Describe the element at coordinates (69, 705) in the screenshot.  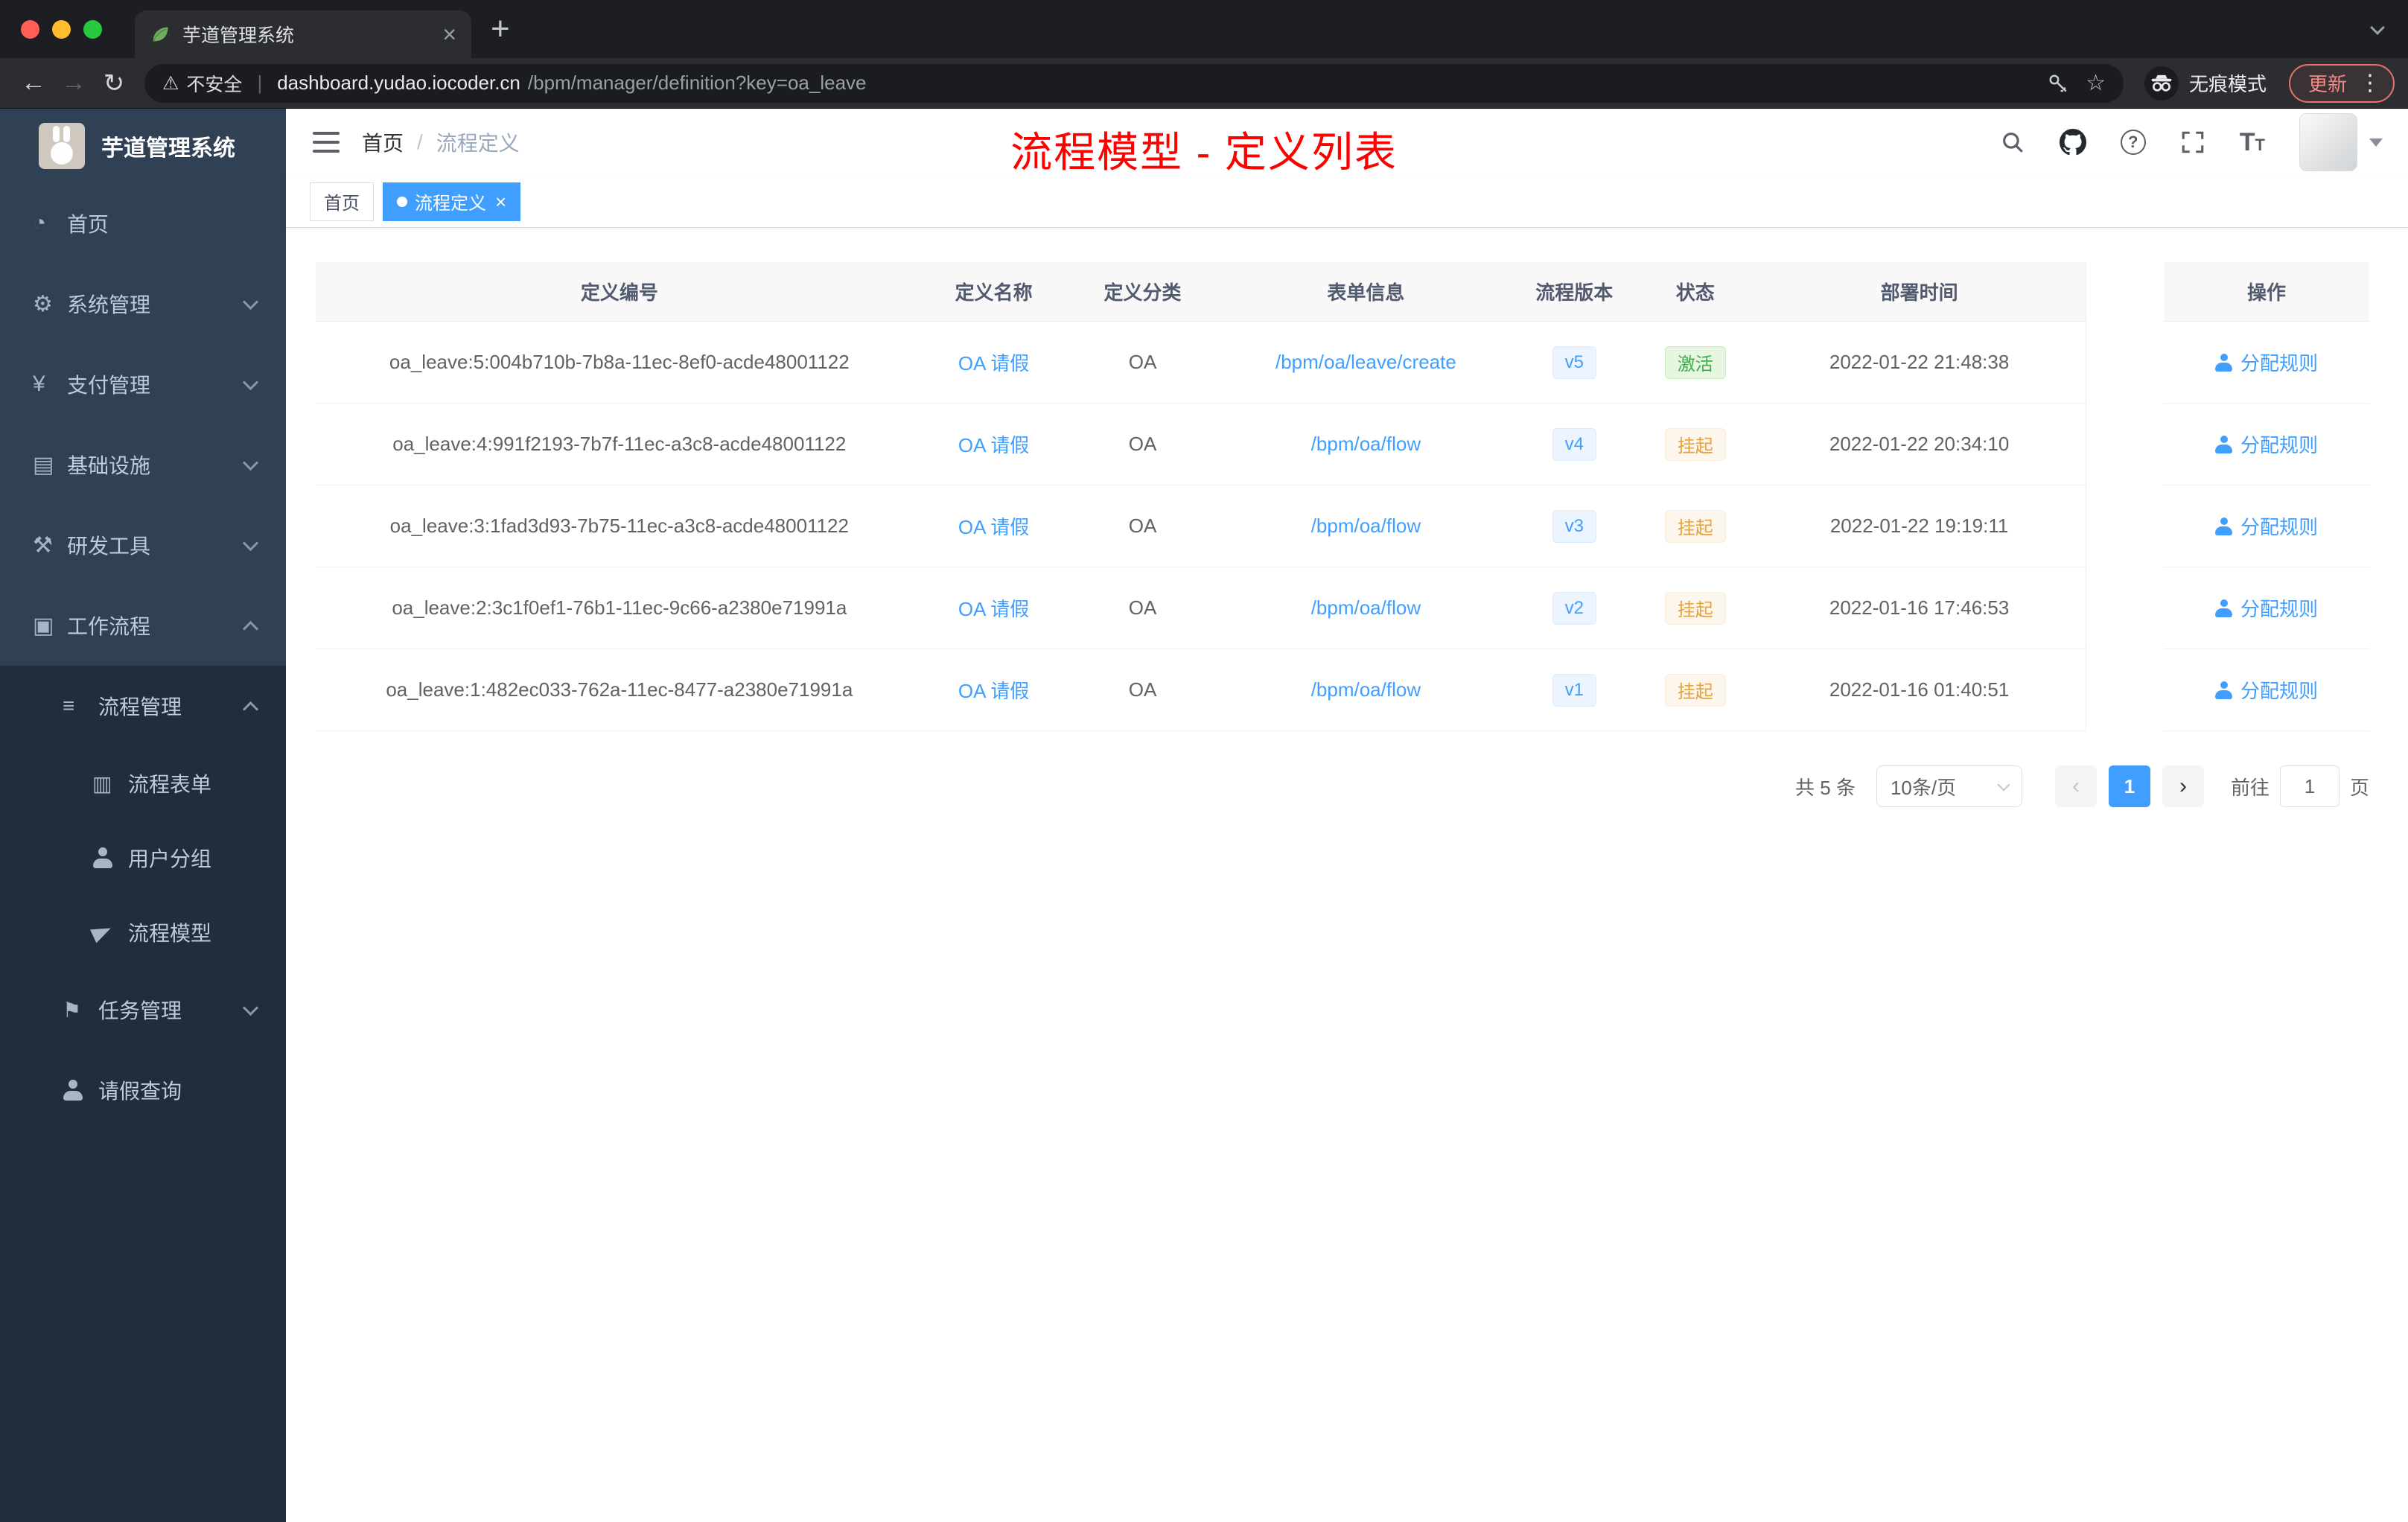
I see `list-icon: ≡` at that location.